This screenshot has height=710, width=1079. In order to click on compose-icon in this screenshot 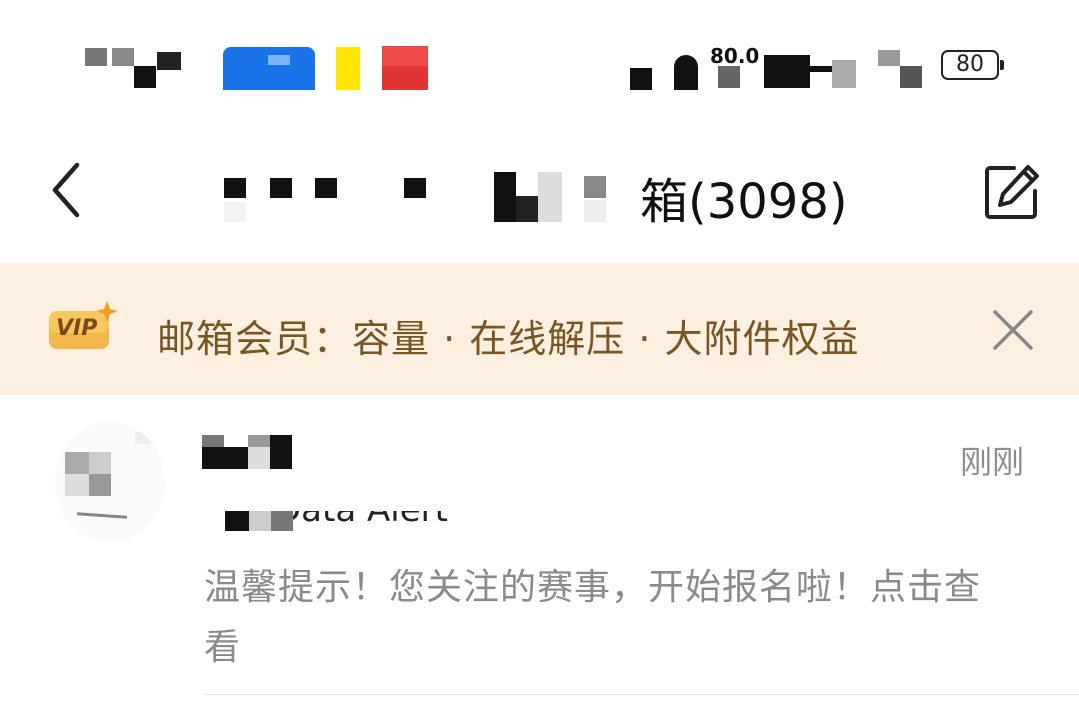, I will do `click(1012, 192)`.